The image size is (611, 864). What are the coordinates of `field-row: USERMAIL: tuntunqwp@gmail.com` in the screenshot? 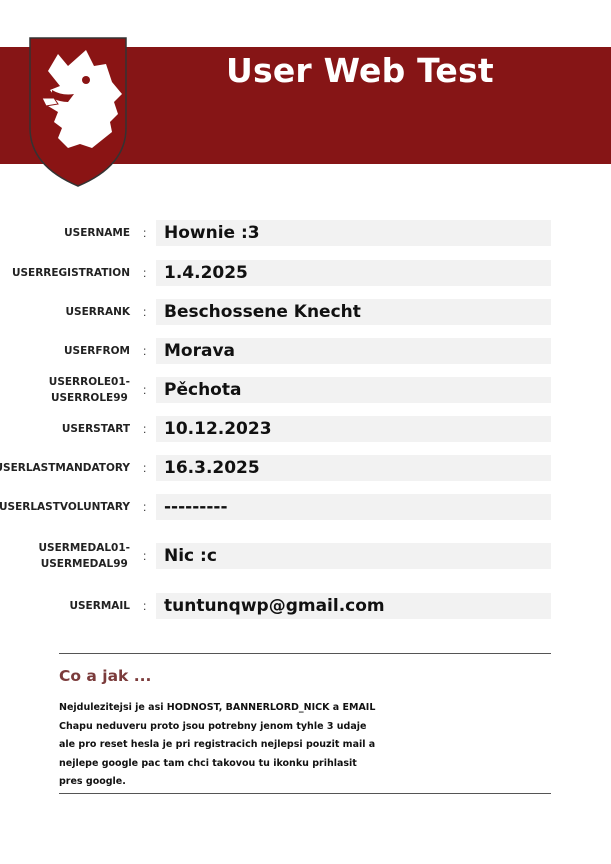 It's located at (305, 606).